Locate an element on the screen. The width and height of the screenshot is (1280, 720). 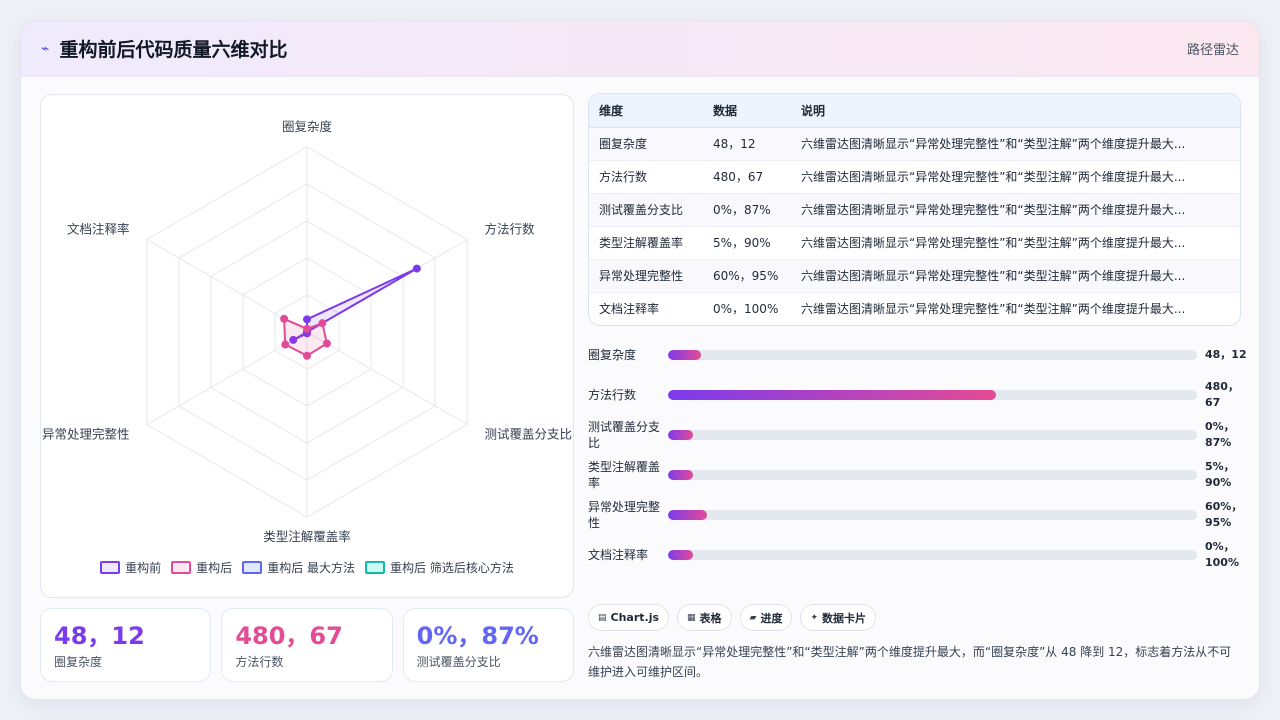
kpi-card: 0%，87% 测试覆盖分支比 is located at coordinates (488, 645).